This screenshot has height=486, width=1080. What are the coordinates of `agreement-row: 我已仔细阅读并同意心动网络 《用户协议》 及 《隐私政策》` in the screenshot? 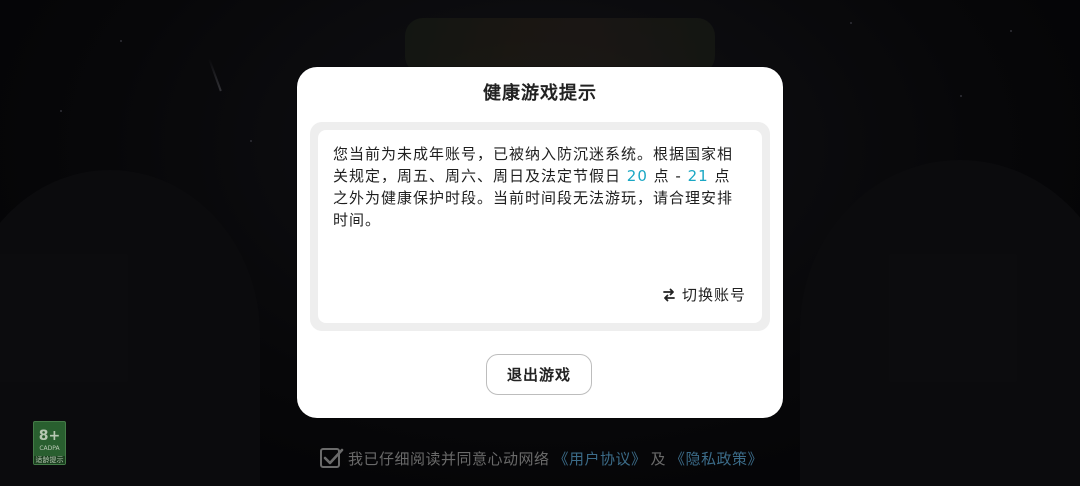 It's located at (541, 458).